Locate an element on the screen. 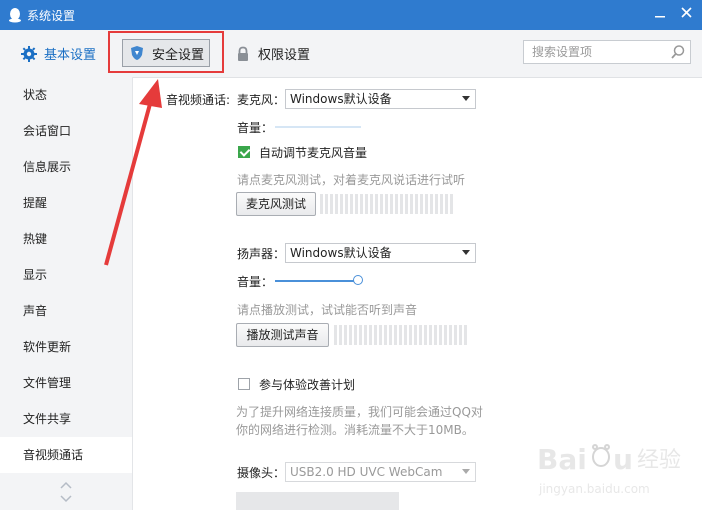  minimize-icon is located at coordinates (660, 17).